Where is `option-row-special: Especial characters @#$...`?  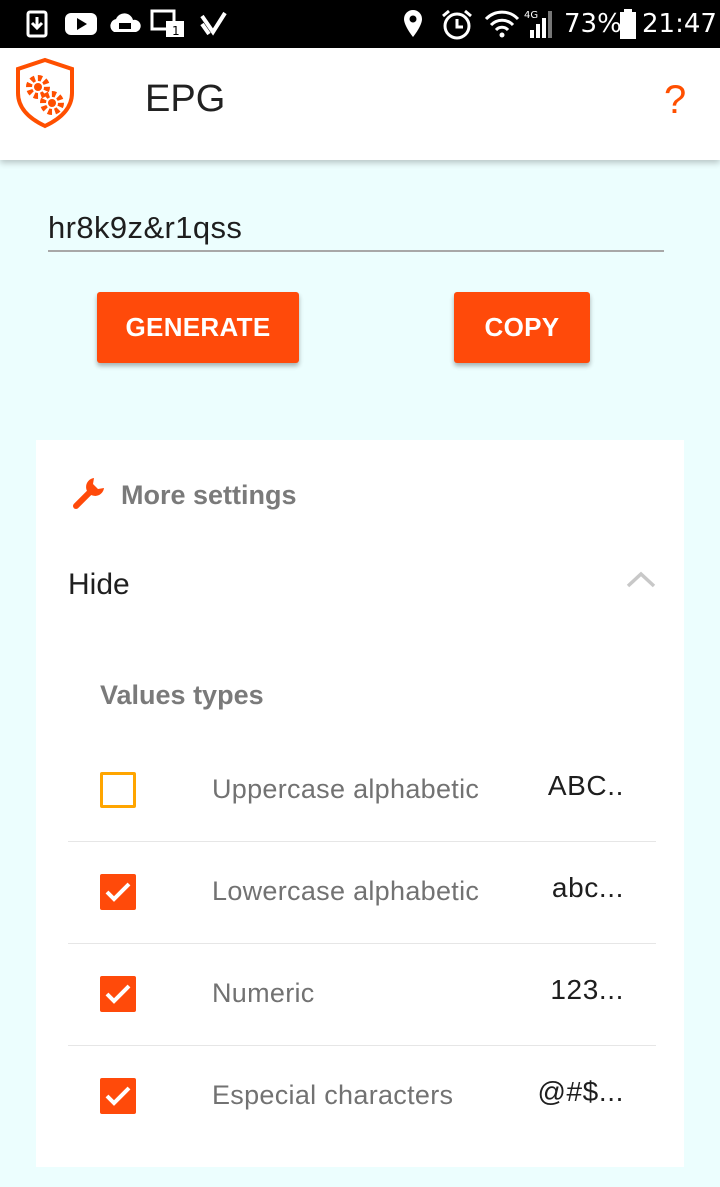 option-row-special: Especial characters @#$... is located at coordinates (362, 1097).